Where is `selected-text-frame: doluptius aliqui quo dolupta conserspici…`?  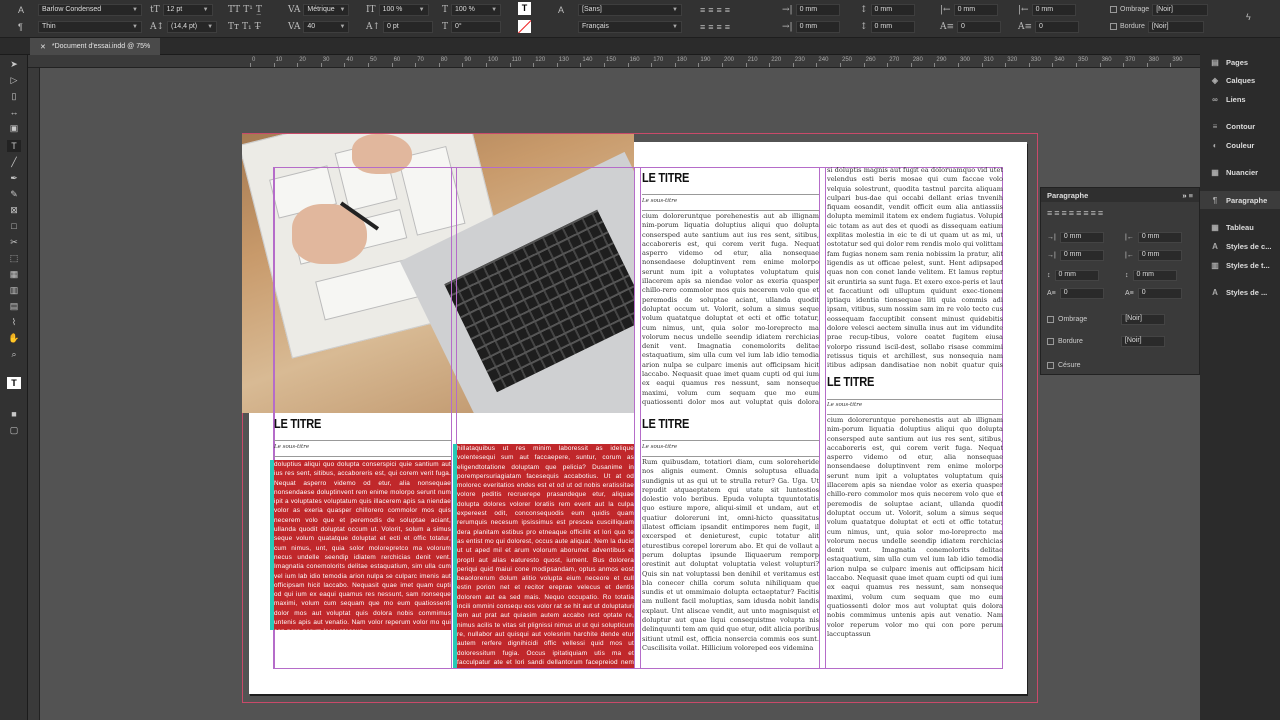 selected-text-frame: doluptius aliqui quo dolupta conserspici… is located at coordinates (362, 545).